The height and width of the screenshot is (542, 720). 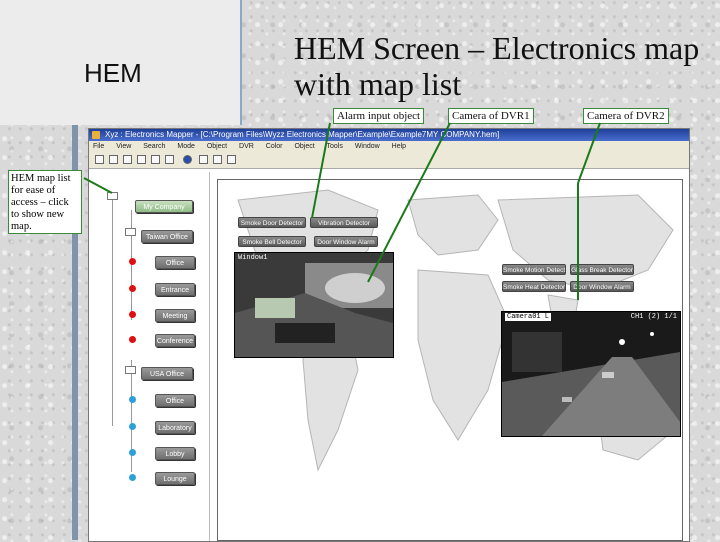 What do you see at coordinates (217, 159) in the screenshot?
I see `zoom-out-icon` at bounding box center [217, 159].